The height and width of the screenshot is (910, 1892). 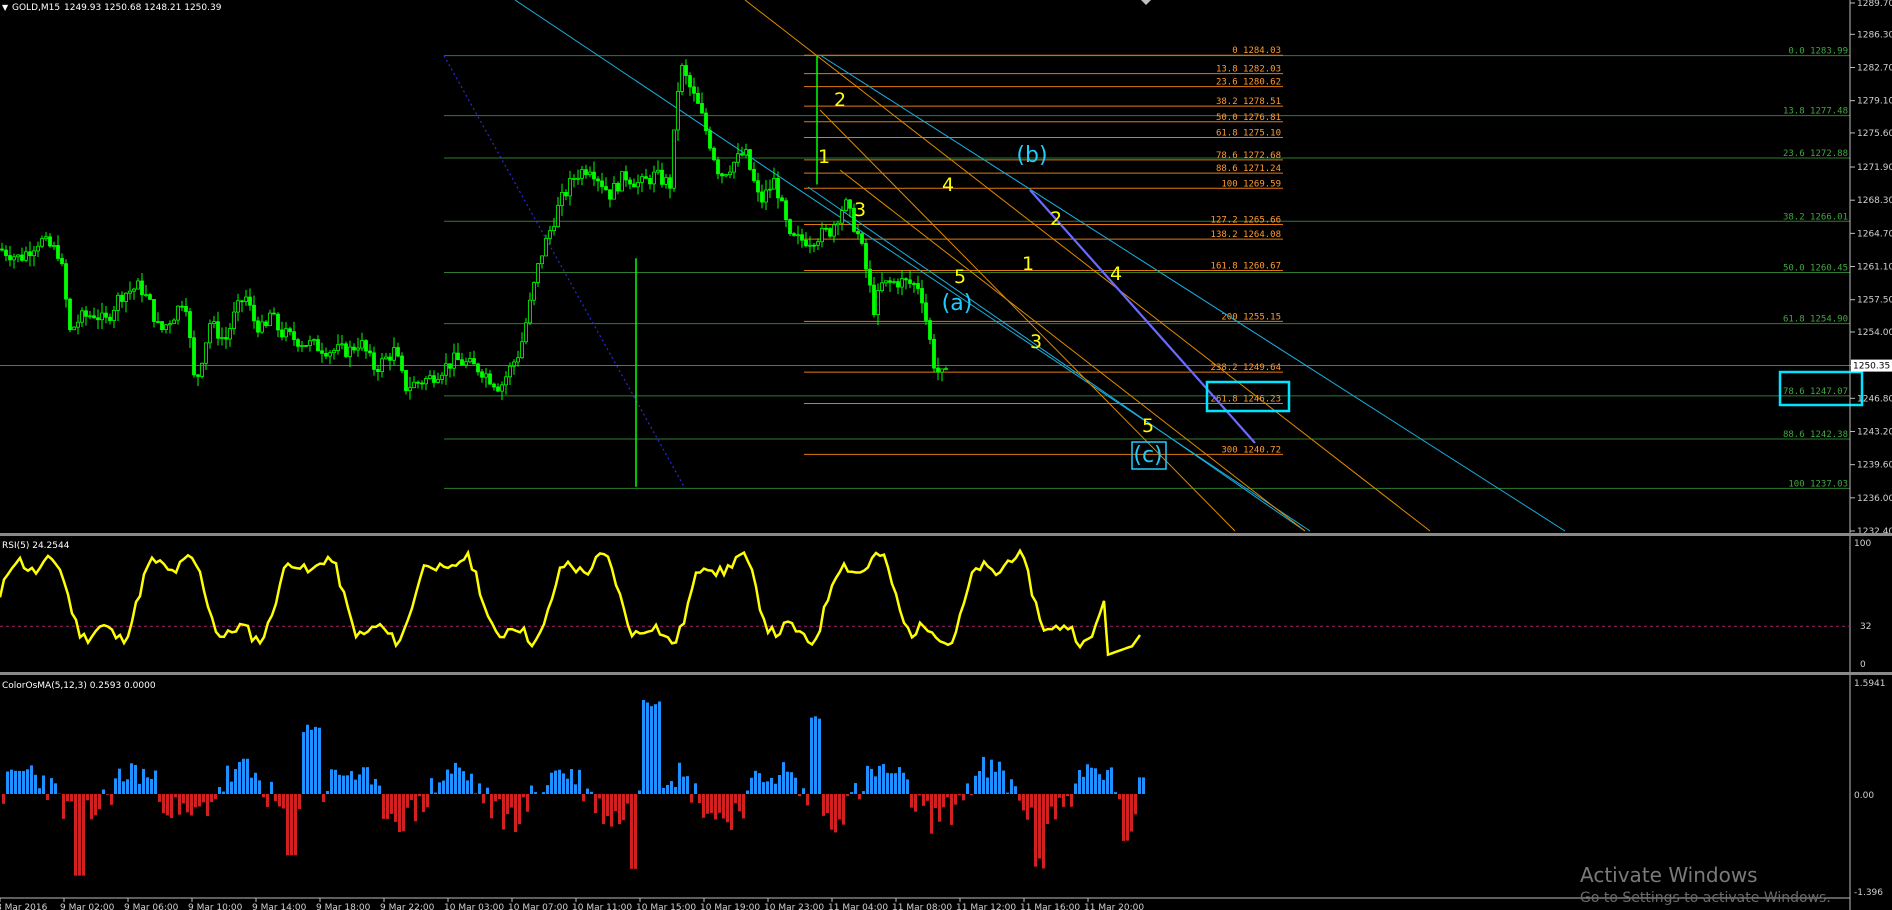 What do you see at coordinates (1874, 466) in the screenshot?
I see `price-tick-label: 1239.60` at bounding box center [1874, 466].